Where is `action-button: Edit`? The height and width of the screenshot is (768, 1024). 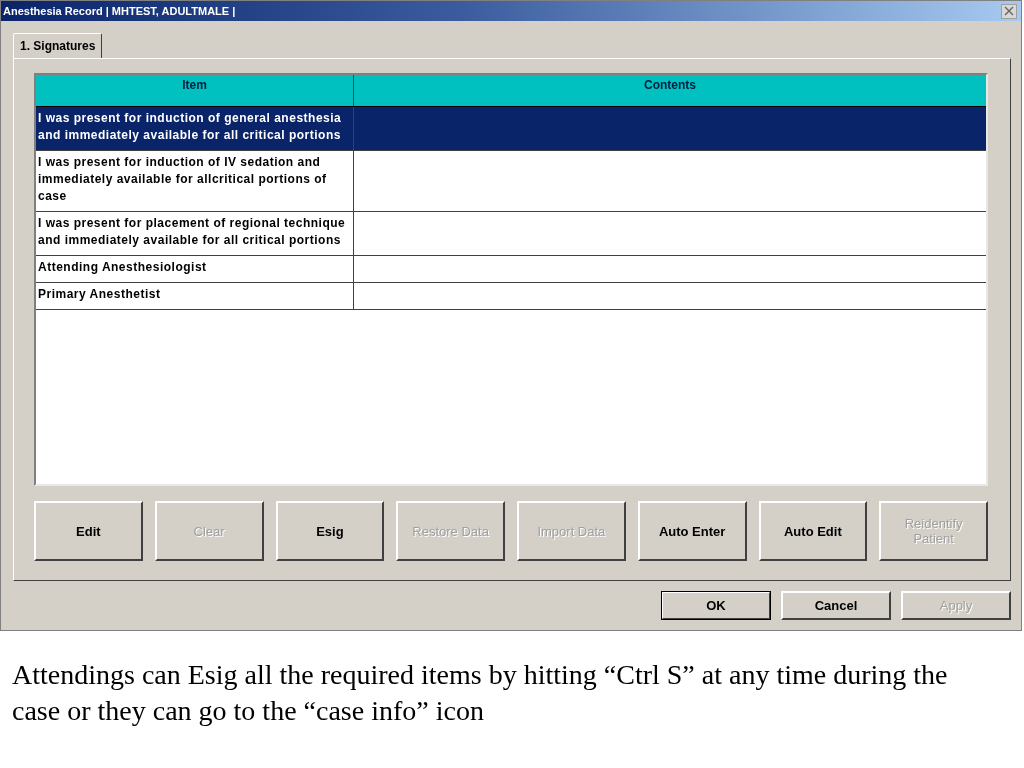
action-button: Edit is located at coordinates (88, 531).